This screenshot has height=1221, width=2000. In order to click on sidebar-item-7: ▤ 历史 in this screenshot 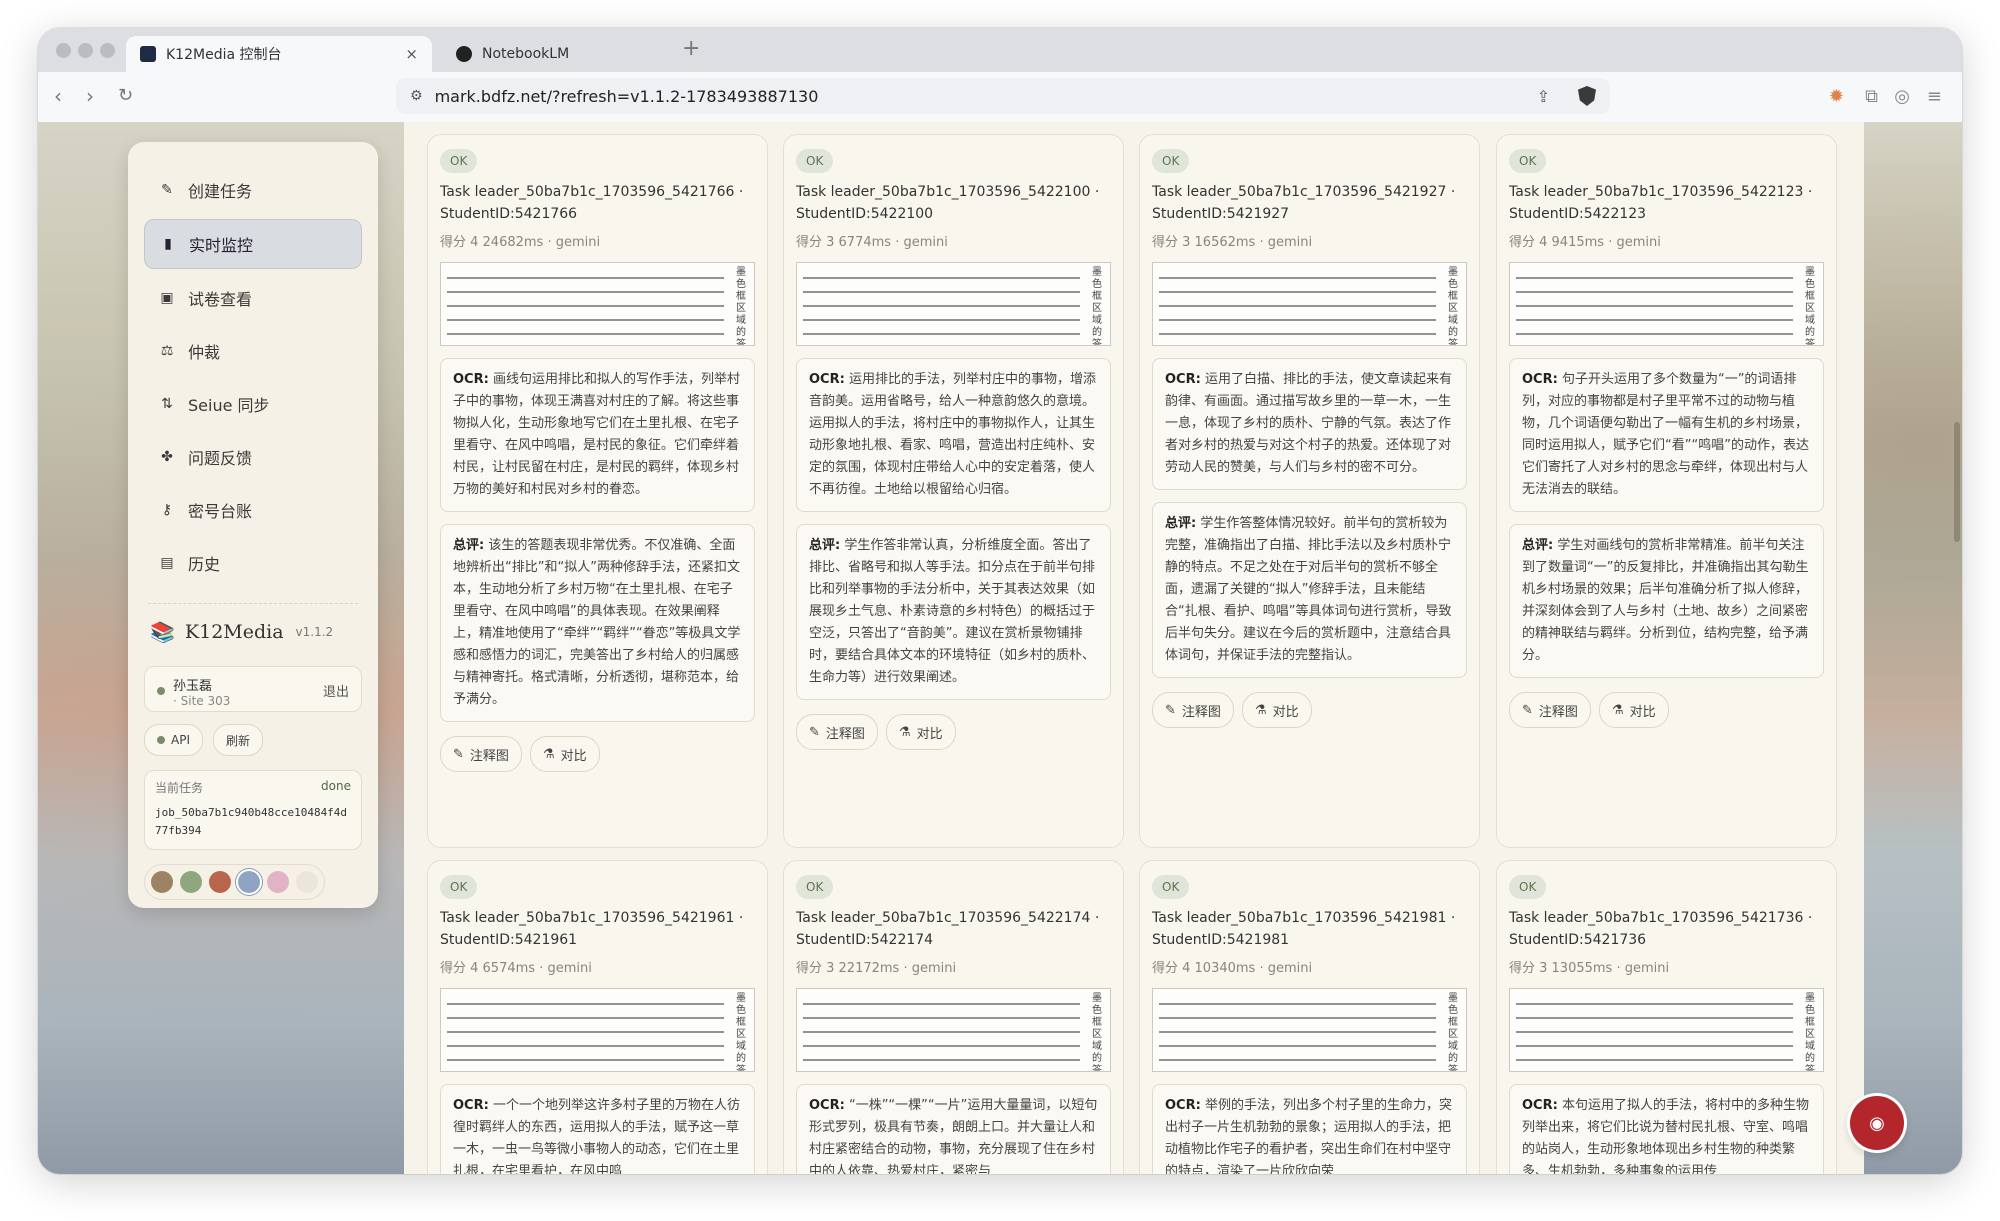, I will do `click(253, 563)`.